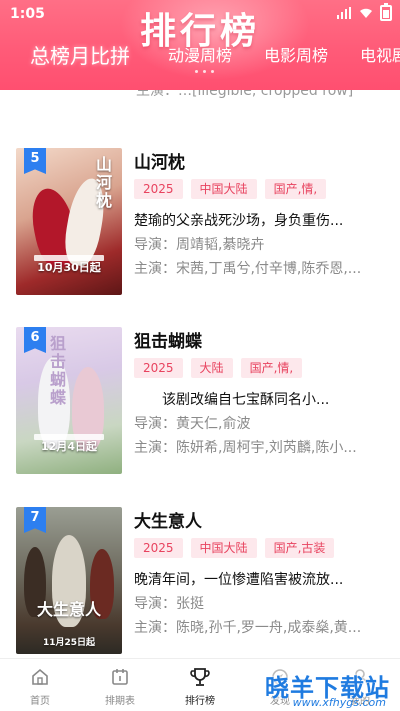  What do you see at coordinates (40, 701) in the screenshot?
I see `nav-home-label: 首页` at bounding box center [40, 701].